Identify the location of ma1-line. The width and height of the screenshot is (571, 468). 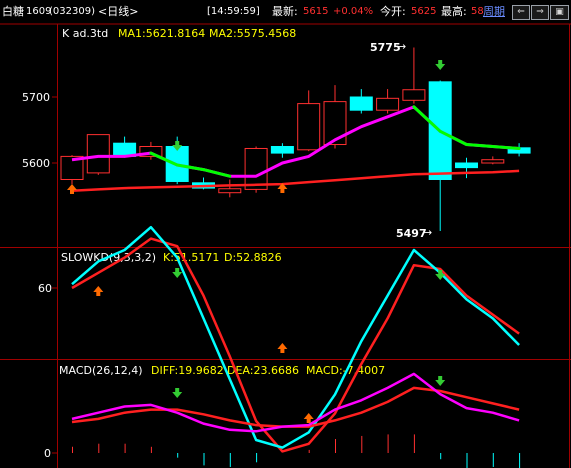
(295, 141).